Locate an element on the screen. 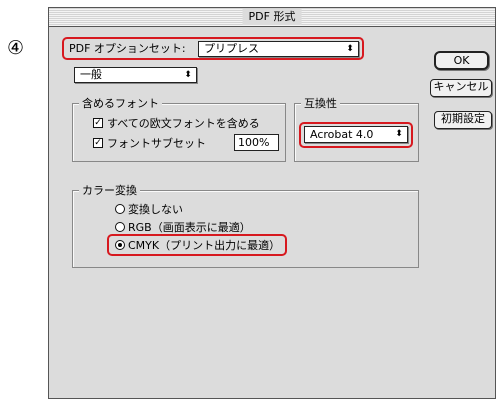 The width and height of the screenshot is (498, 401). step-number-marker: ④ is located at coordinates (16, 48).